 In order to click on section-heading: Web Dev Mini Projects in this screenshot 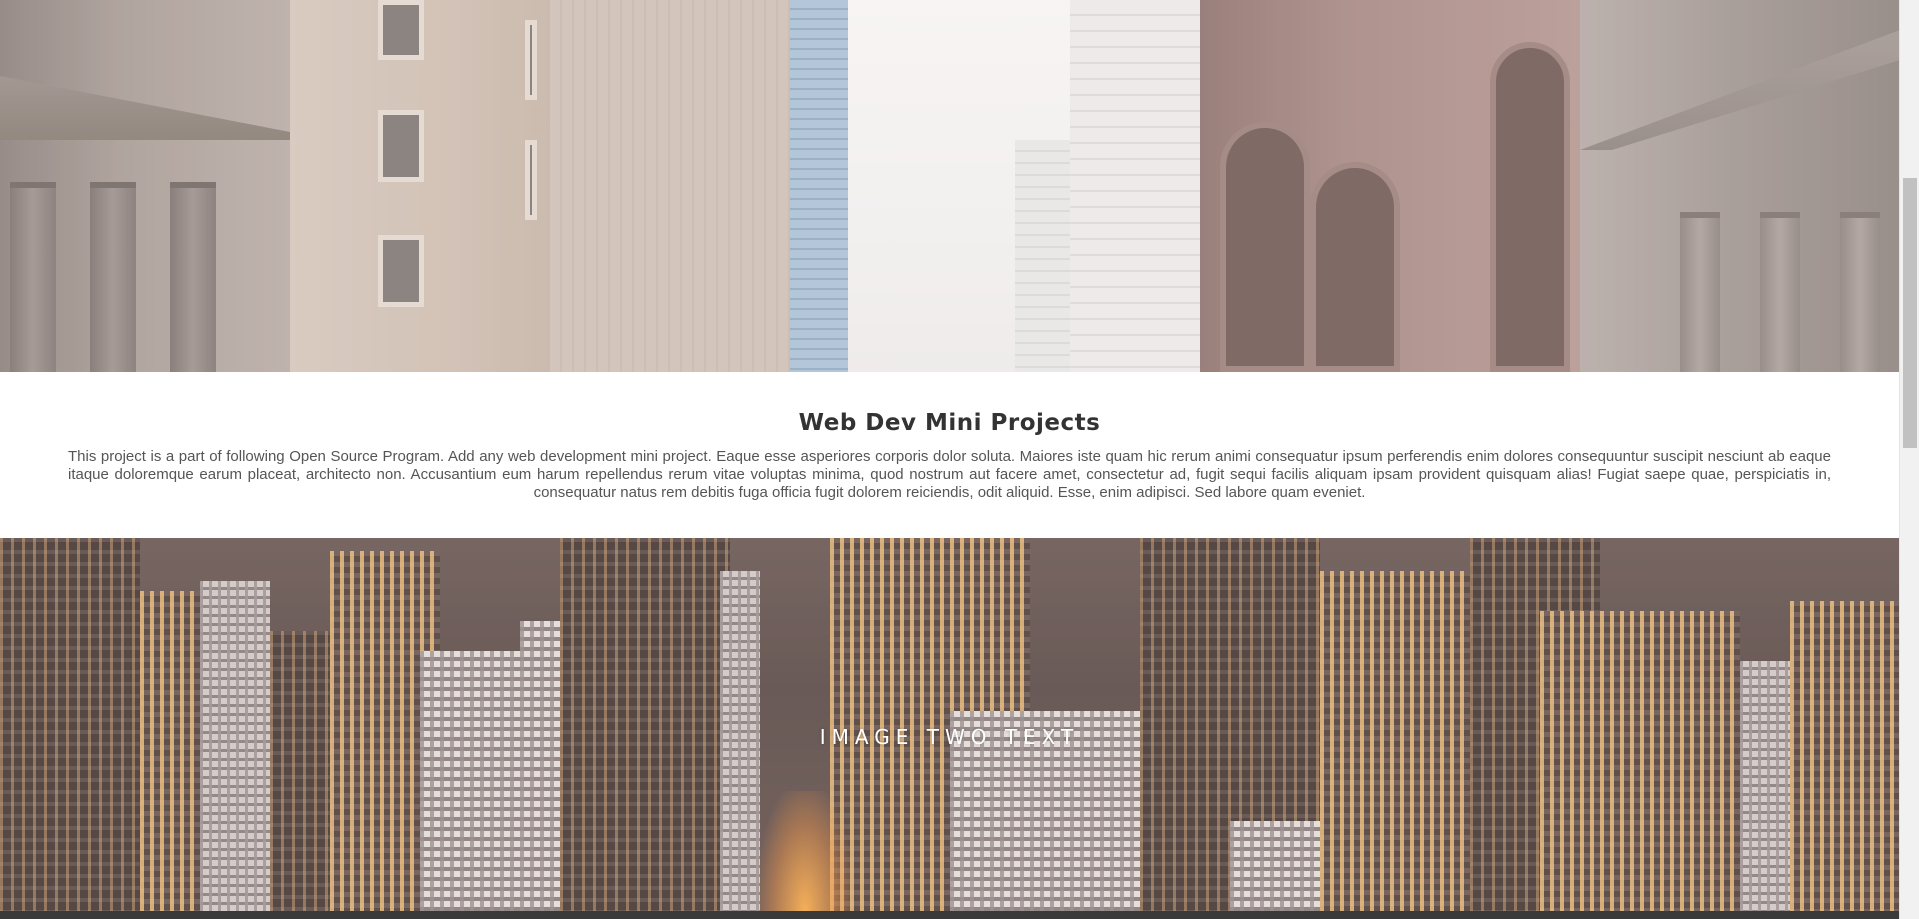, I will do `click(949, 423)`.